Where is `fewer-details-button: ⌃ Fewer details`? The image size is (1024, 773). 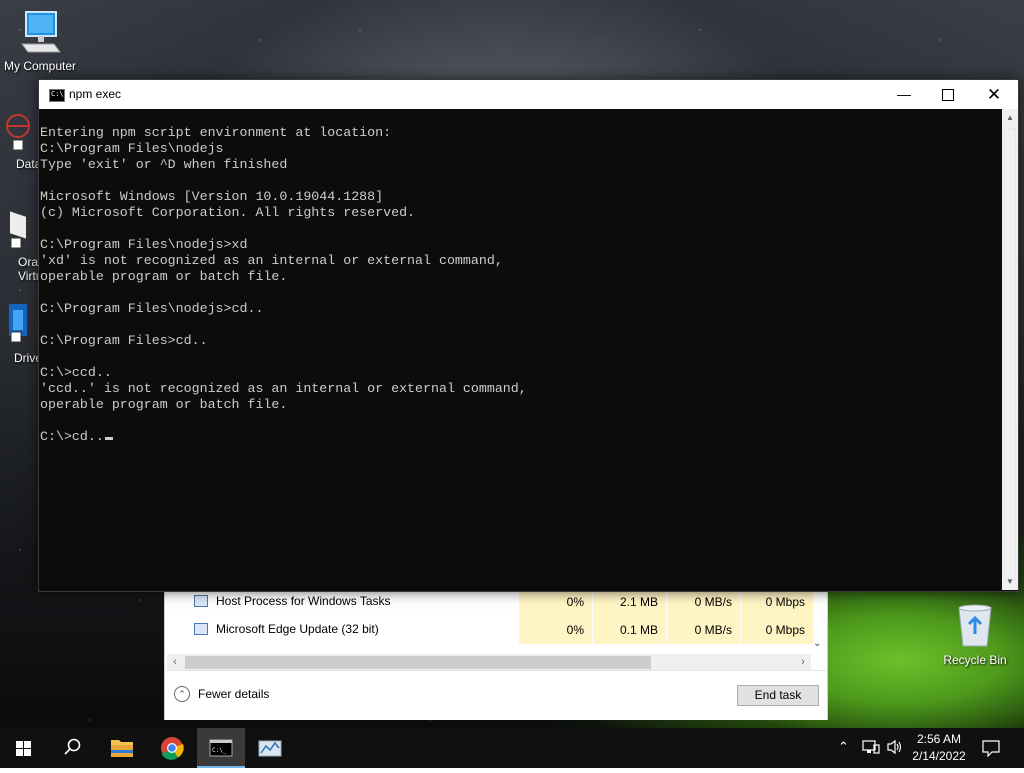 fewer-details-button: ⌃ Fewer details is located at coordinates (221, 694).